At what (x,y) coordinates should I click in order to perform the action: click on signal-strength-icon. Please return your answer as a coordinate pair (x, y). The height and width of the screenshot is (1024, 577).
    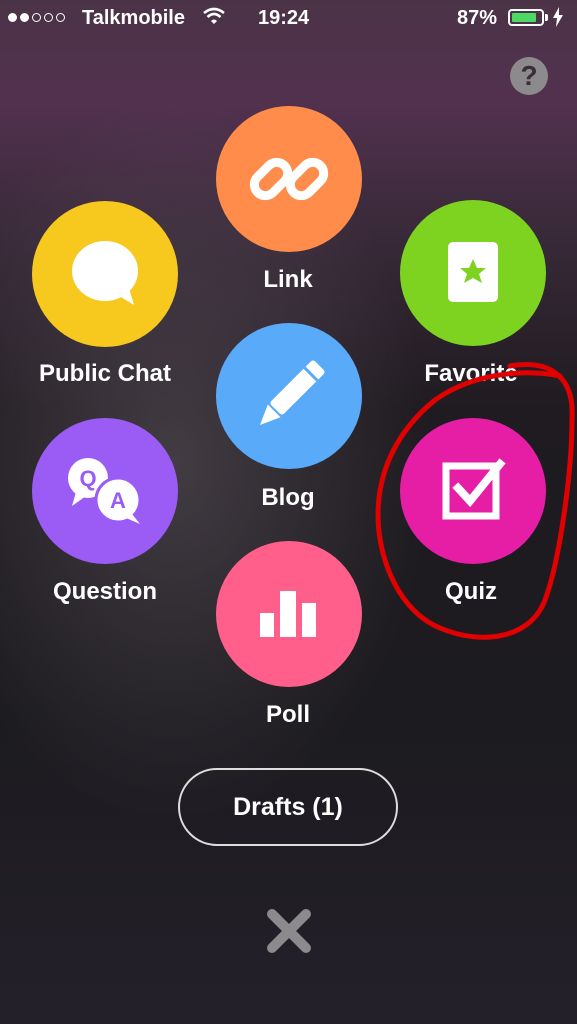
    Looking at the image, I should click on (36, 17).